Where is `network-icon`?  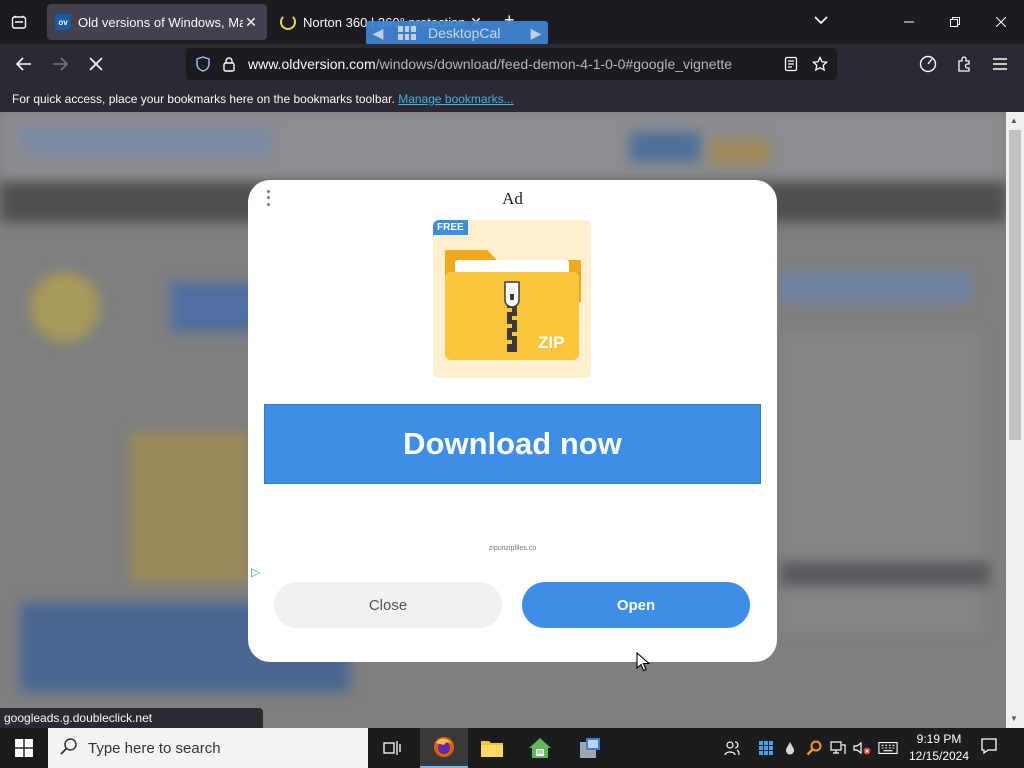
network-icon is located at coordinates (838, 748).